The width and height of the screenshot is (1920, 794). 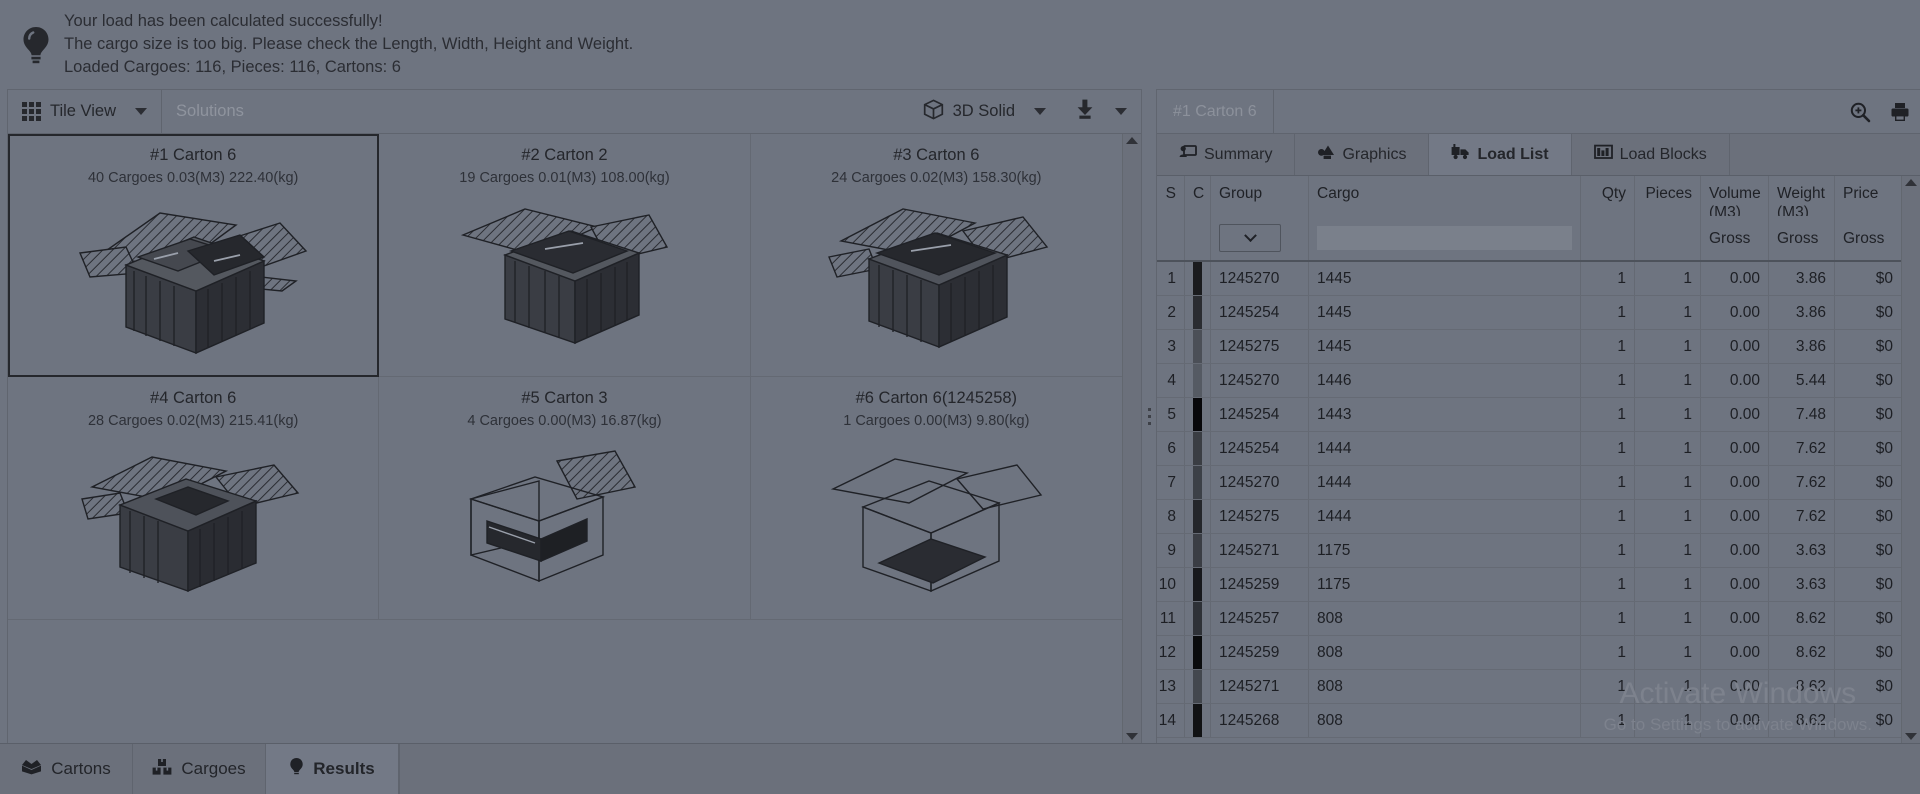 What do you see at coordinates (1529, 721) in the screenshot?
I see `table-row: 14 1245268 808 1 1 0.00 8.62 $0` at bounding box center [1529, 721].